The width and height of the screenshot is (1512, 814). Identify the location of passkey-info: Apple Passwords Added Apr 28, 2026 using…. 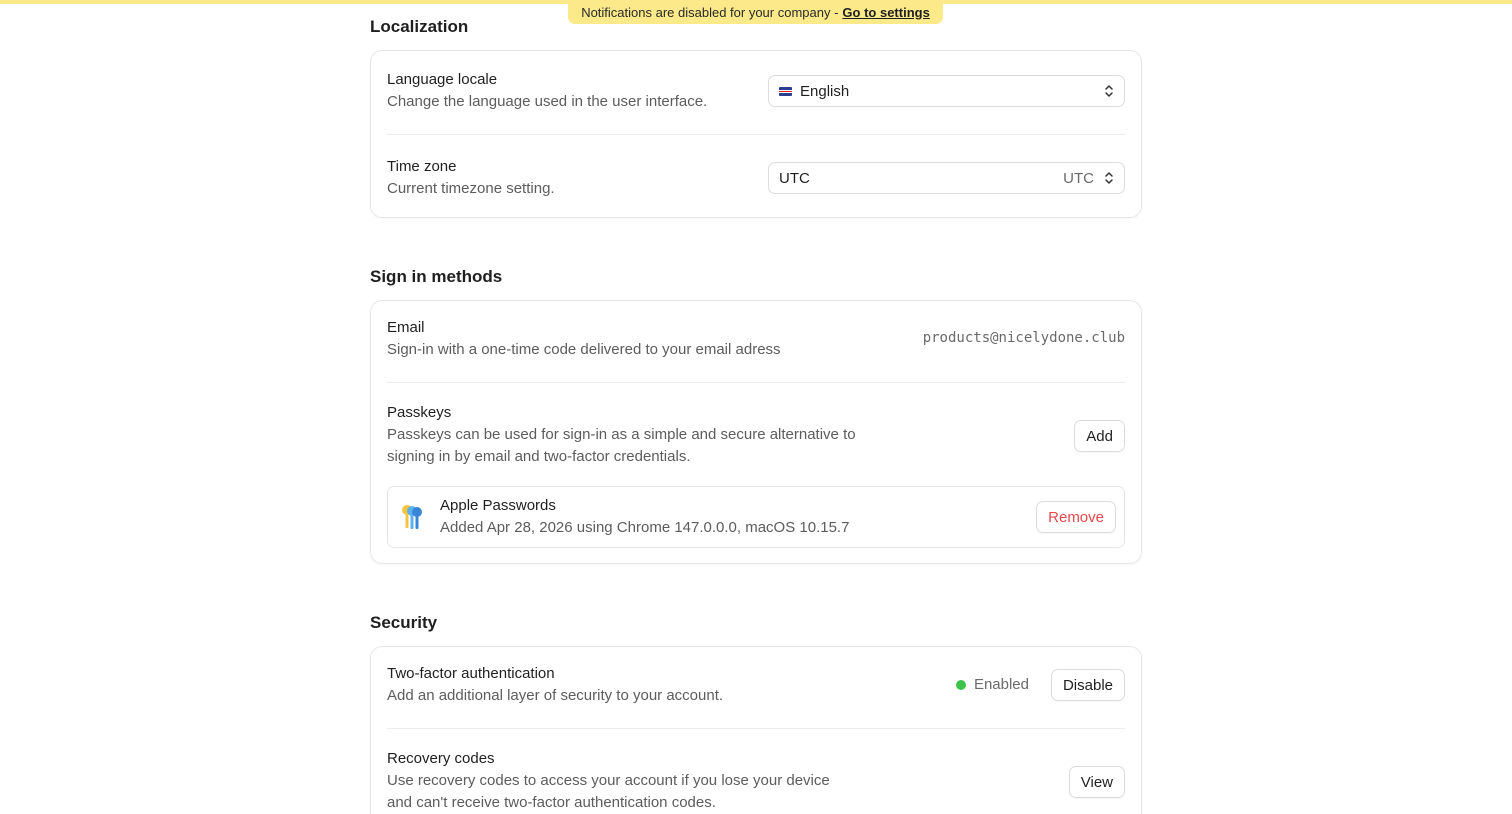
(644, 517).